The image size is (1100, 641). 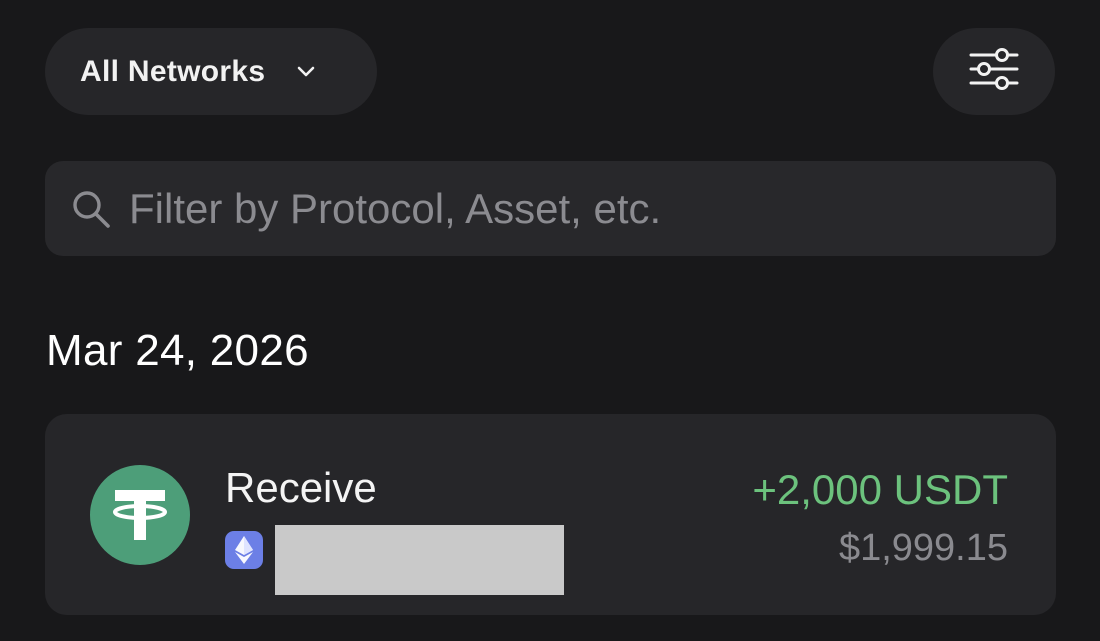 What do you see at coordinates (923, 548) in the screenshot?
I see `transaction-fiat-value: $1,999.15` at bounding box center [923, 548].